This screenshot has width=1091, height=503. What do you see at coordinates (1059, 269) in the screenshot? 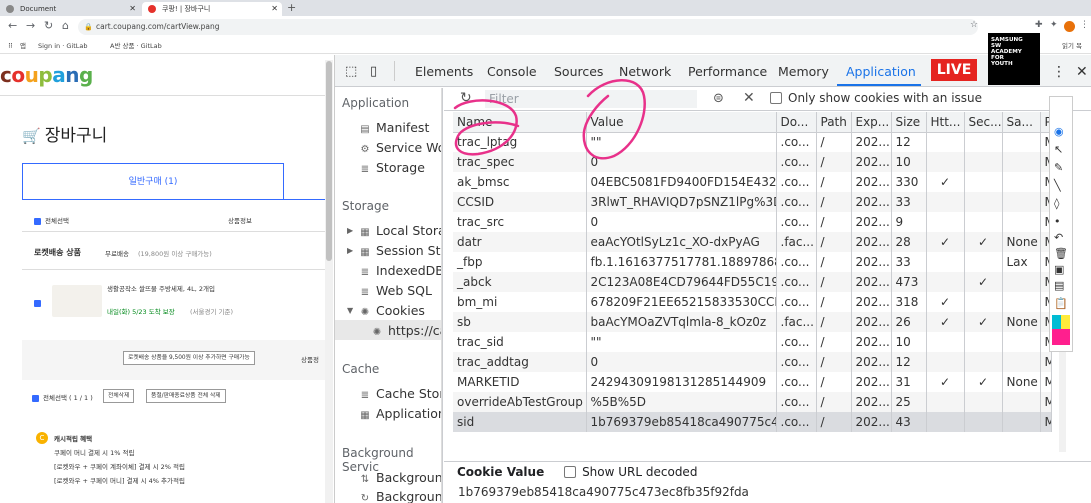
I see `stamp-icon: ▣` at bounding box center [1059, 269].